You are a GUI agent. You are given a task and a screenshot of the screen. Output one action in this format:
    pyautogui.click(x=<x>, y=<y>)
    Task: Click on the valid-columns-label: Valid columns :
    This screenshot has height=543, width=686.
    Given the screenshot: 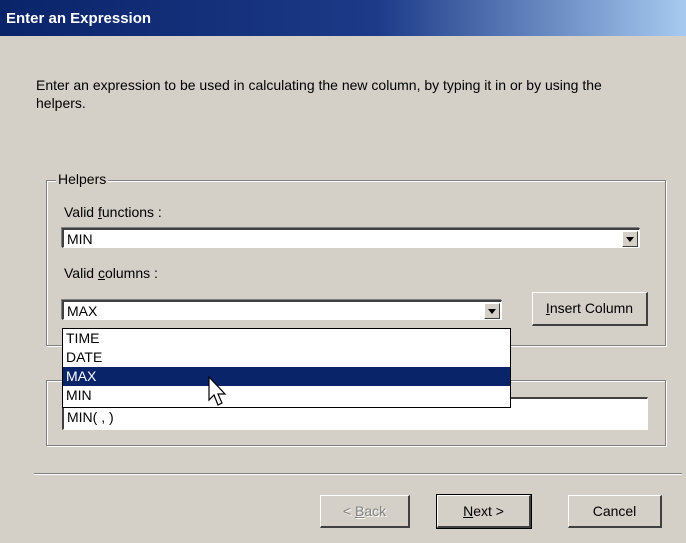 What is the action you would take?
    pyautogui.click(x=111, y=273)
    